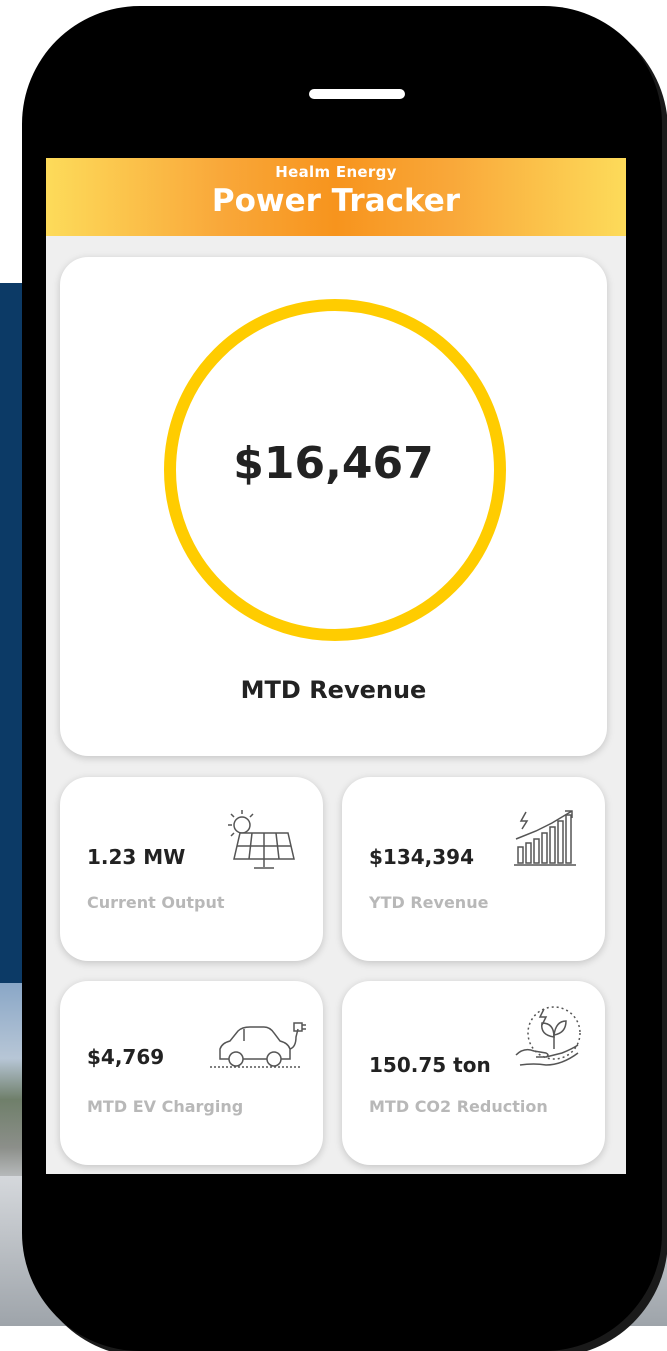 This screenshot has width=667, height=1351. Describe the element at coordinates (191, 869) in the screenshot. I see `current-output-card: 1.23 MW Current Output` at that location.